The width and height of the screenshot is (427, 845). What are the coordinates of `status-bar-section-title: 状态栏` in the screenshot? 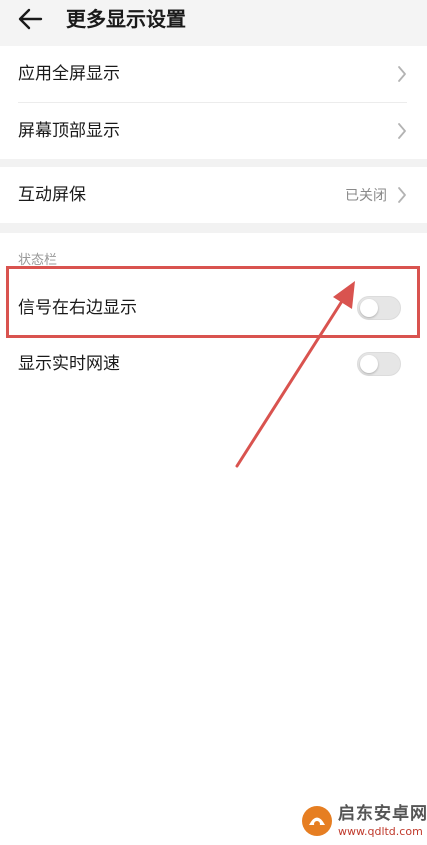 It's located at (38, 260).